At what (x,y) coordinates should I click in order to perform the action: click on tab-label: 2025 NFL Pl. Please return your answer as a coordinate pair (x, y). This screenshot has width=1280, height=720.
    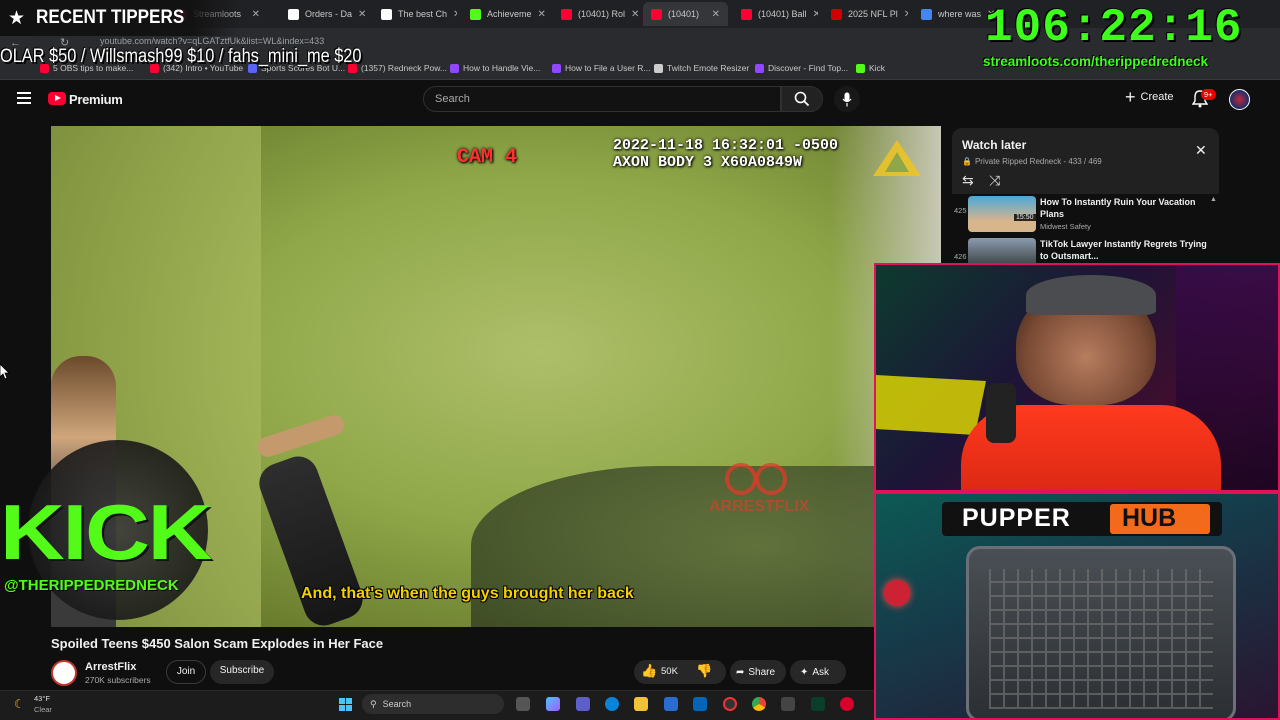
    Looking at the image, I should click on (873, 14).